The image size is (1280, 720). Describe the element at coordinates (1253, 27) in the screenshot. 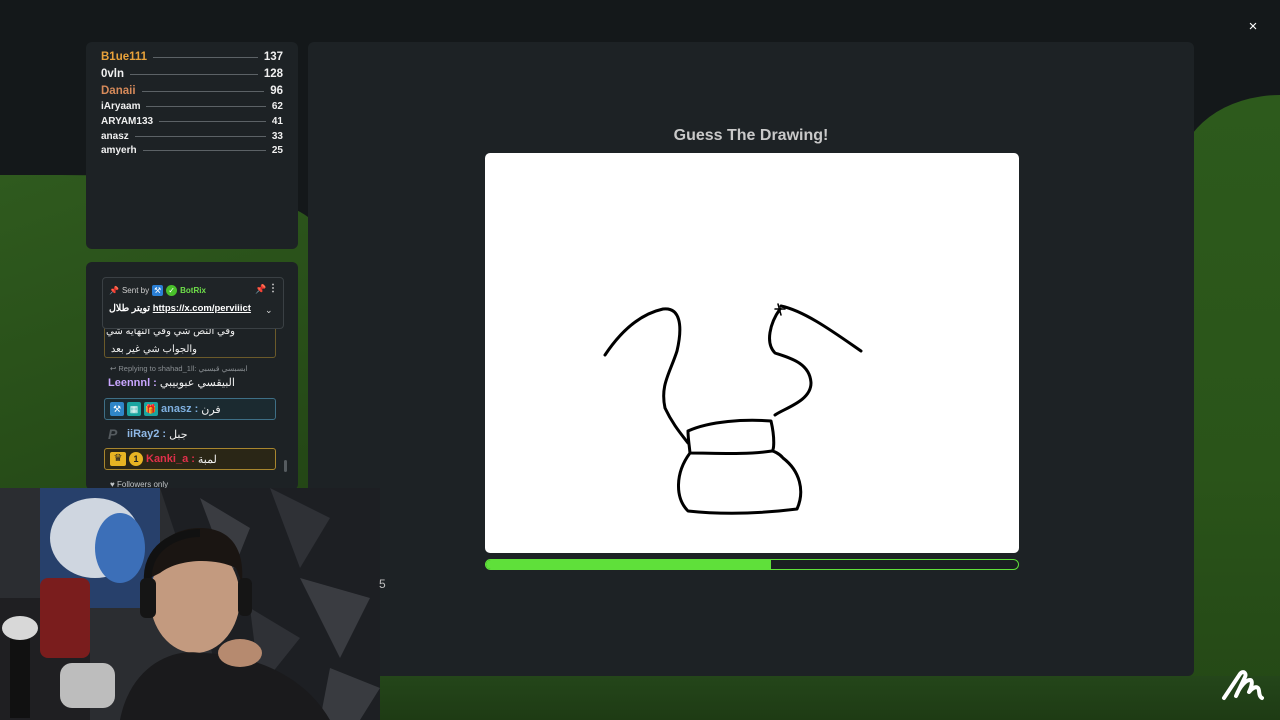

I see `close-button: ×` at that location.